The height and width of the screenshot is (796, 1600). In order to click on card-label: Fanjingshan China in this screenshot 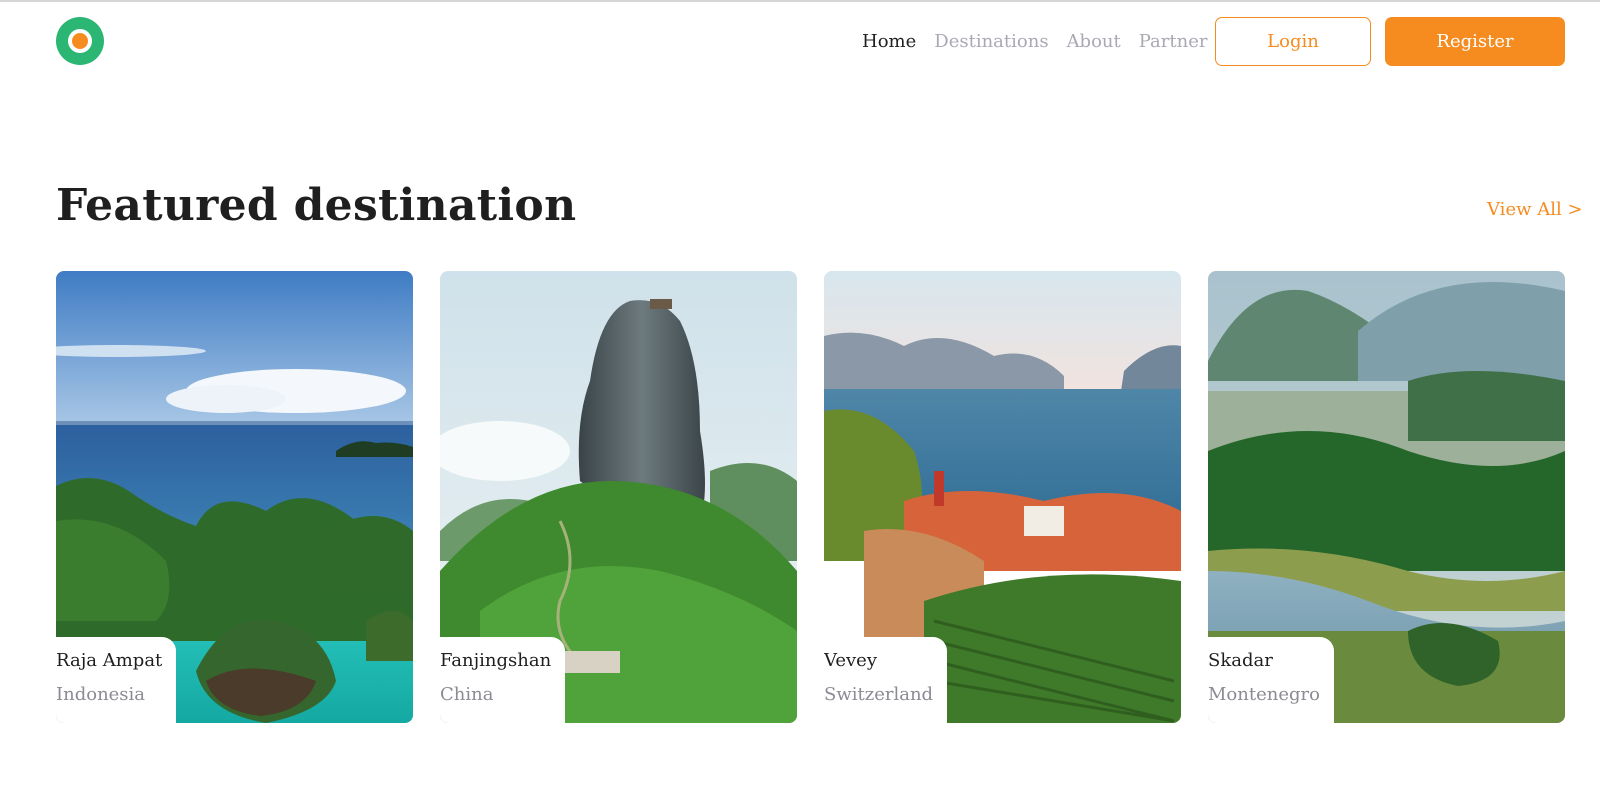, I will do `click(503, 680)`.